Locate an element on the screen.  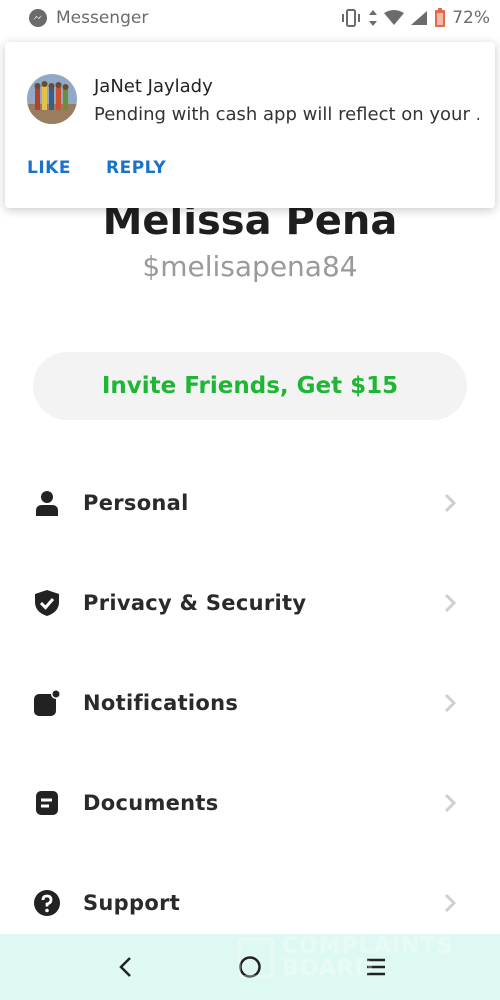
complaints-board-watermark: COMPLAINTS BOARD is located at coordinates (348, 959).